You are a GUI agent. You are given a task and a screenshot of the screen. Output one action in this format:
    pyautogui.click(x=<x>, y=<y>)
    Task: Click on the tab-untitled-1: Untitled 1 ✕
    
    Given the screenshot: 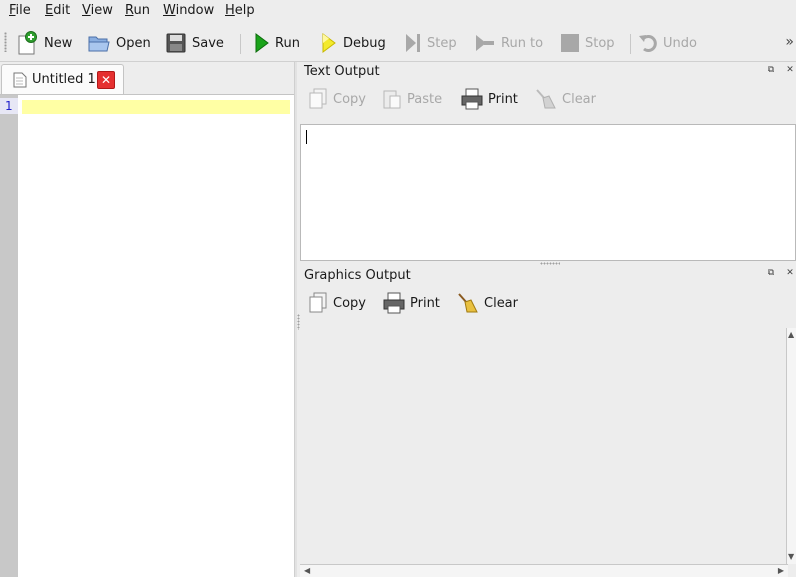 What is the action you would take?
    pyautogui.click(x=62, y=79)
    